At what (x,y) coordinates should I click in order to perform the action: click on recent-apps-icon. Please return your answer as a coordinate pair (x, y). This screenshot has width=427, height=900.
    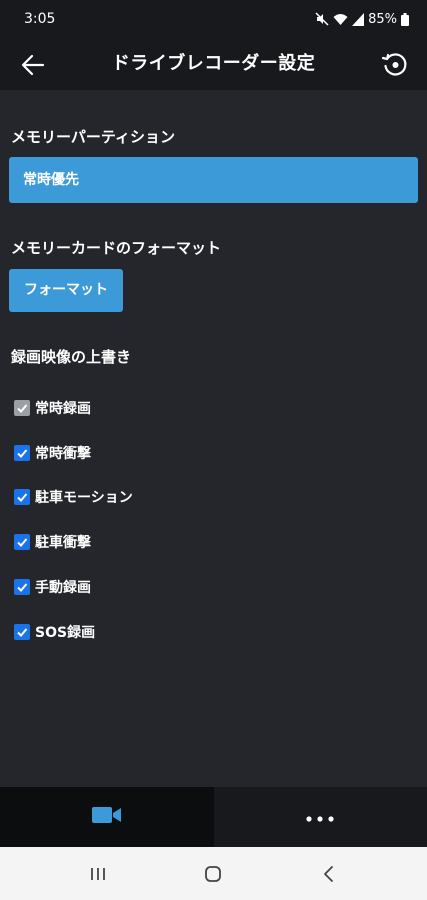
    Looking at the image, I should click on (98, 874).